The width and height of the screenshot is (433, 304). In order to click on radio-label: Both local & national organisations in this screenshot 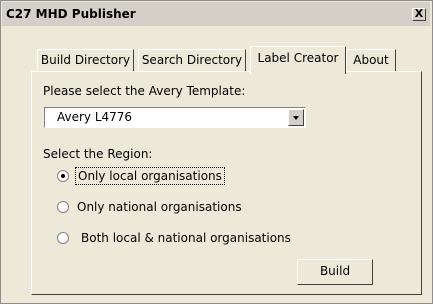, I will do `click(186, 238)`.